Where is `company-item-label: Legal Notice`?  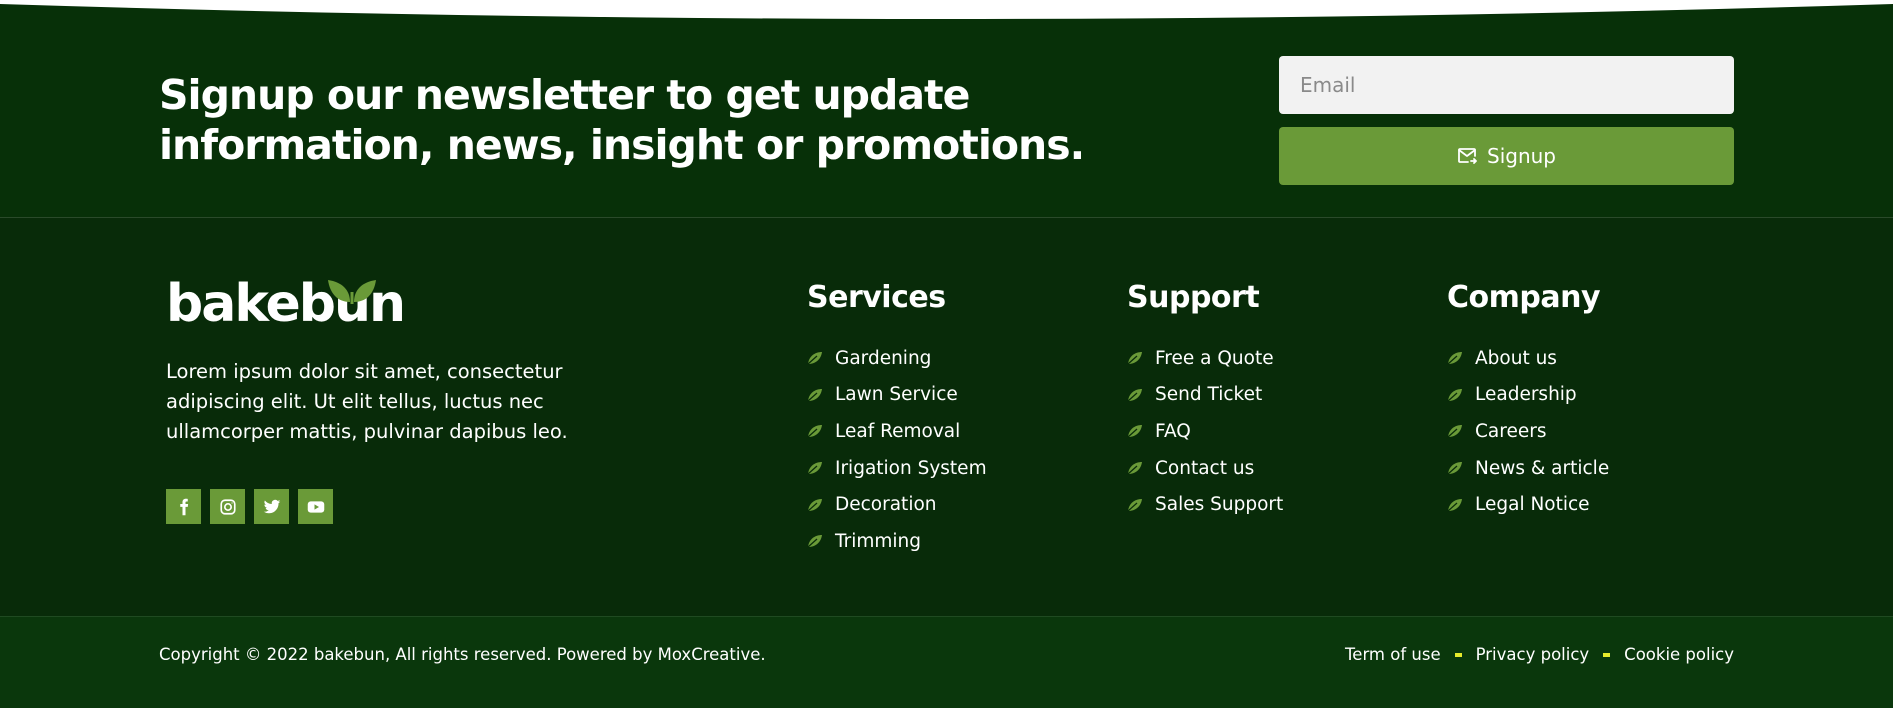 company-item-label: Legal Notice is located at coordinates (1532, 505).